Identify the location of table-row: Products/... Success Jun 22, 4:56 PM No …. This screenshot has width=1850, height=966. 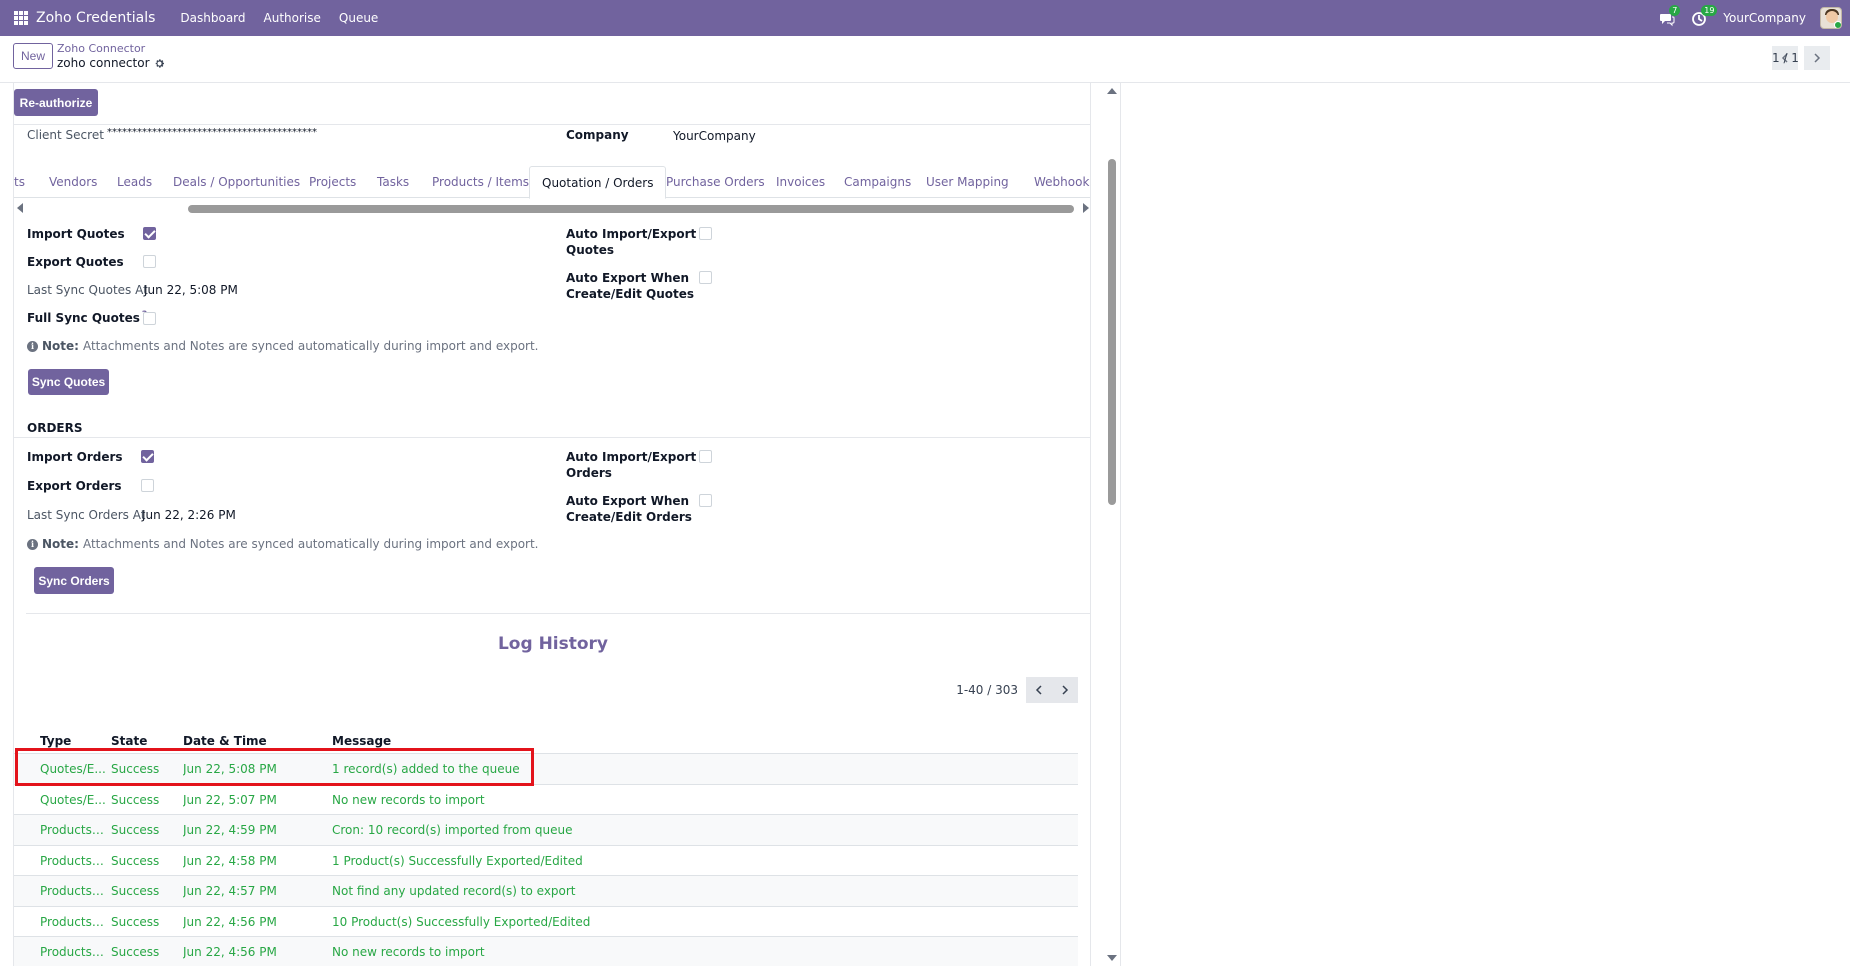
(546, 951).